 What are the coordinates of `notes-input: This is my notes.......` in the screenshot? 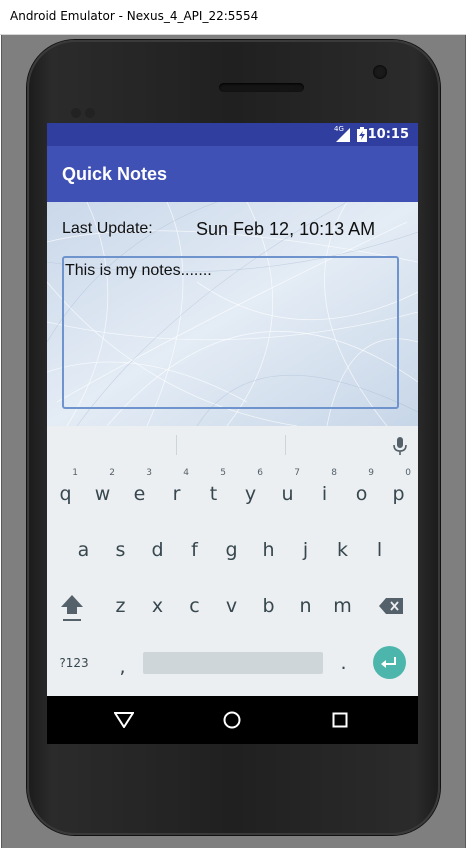 It's located at (230, 332).